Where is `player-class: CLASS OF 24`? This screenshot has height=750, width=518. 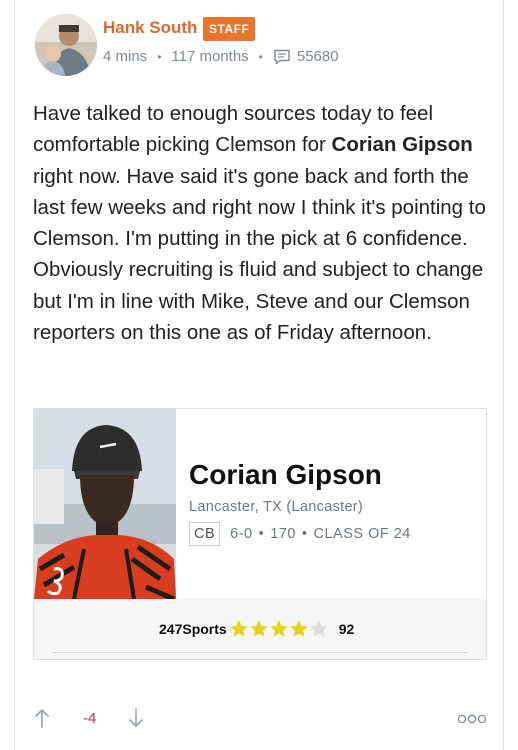 player-class: CLASS OF 24 is located at coordinates (362, 534).